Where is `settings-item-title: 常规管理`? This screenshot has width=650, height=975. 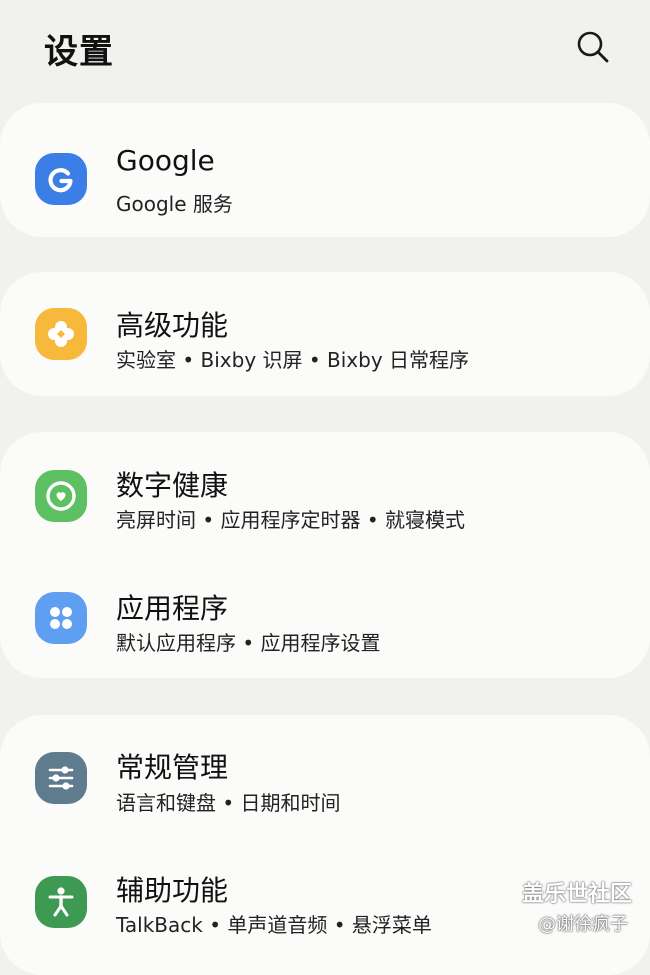 settings-item-title: 常规管理 is located at coordinates (172, 767).